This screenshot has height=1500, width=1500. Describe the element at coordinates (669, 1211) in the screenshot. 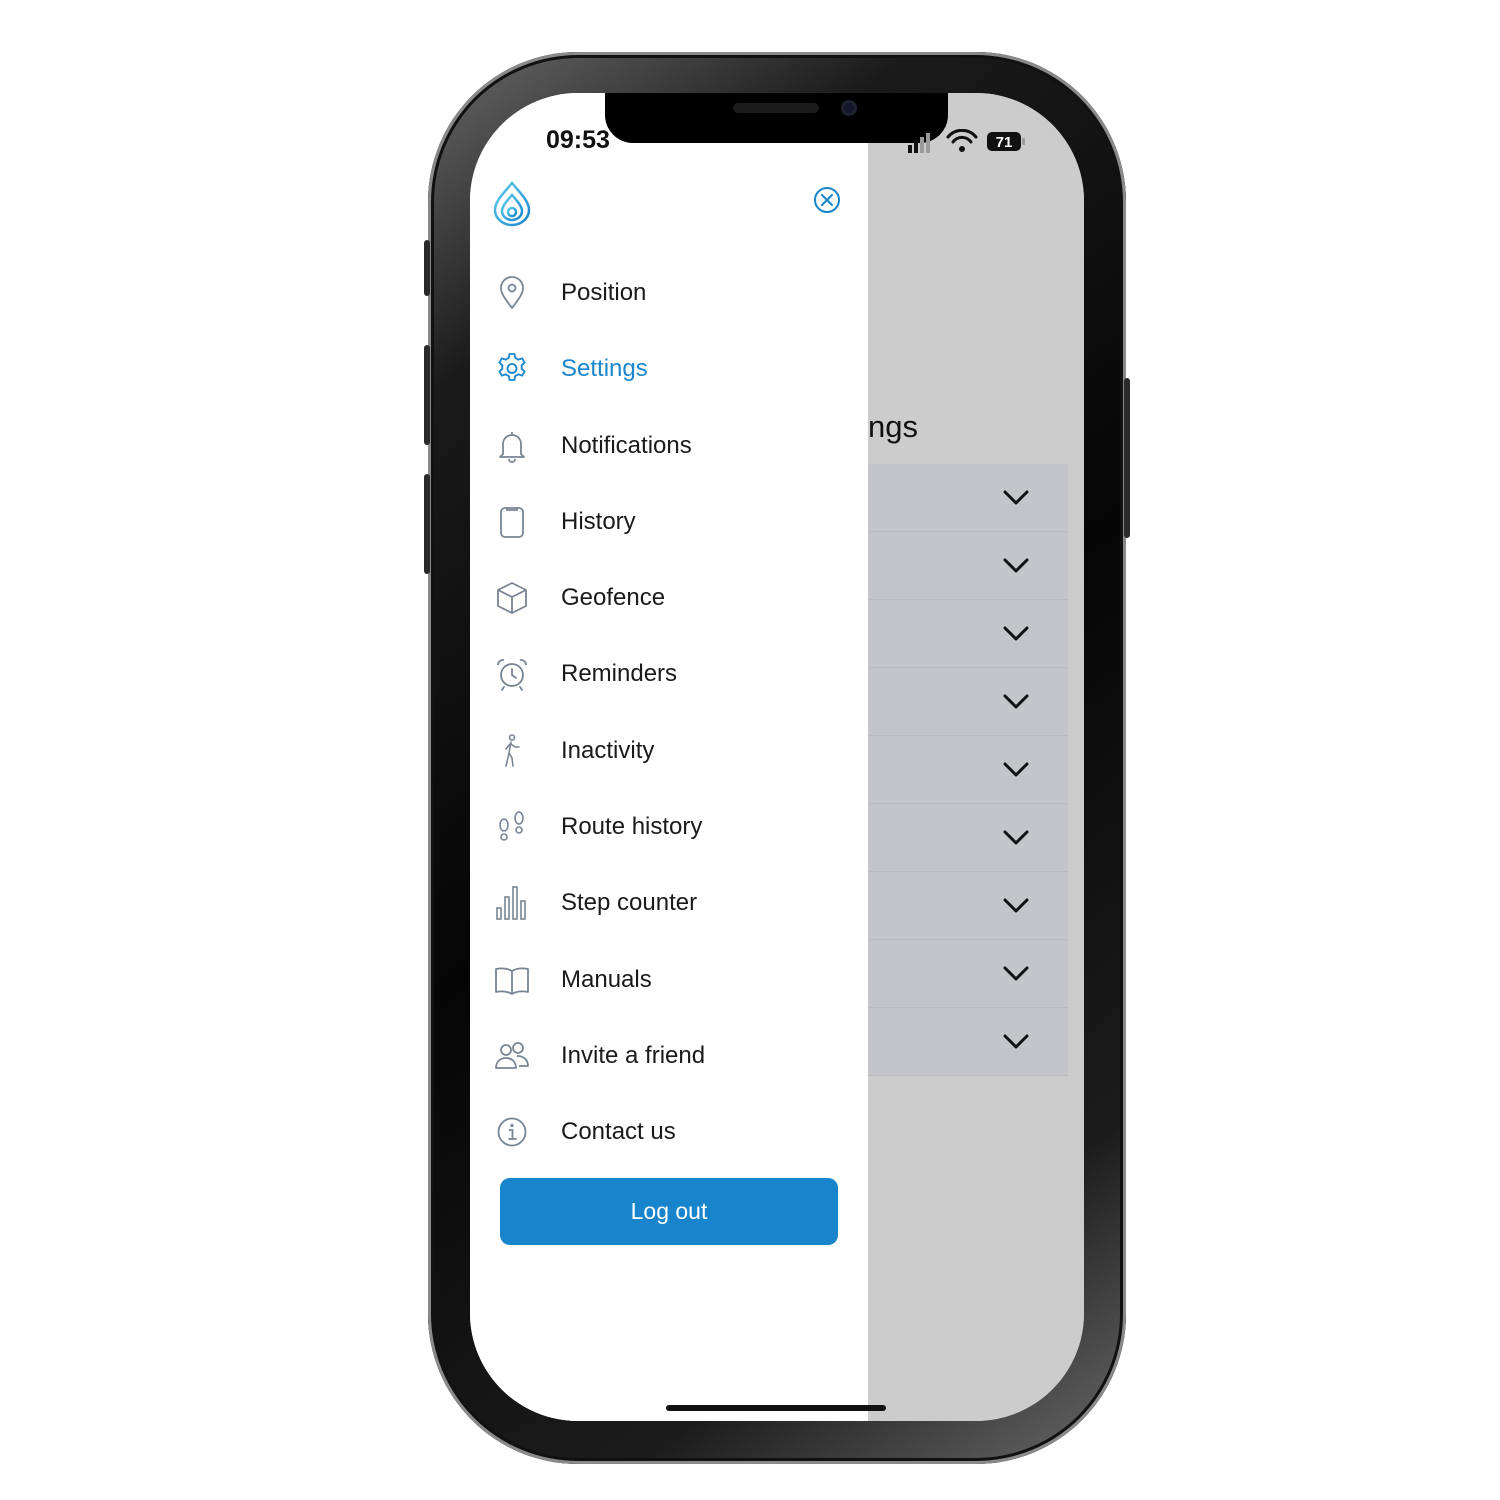

I see `log-out-button: Log out` at that location.